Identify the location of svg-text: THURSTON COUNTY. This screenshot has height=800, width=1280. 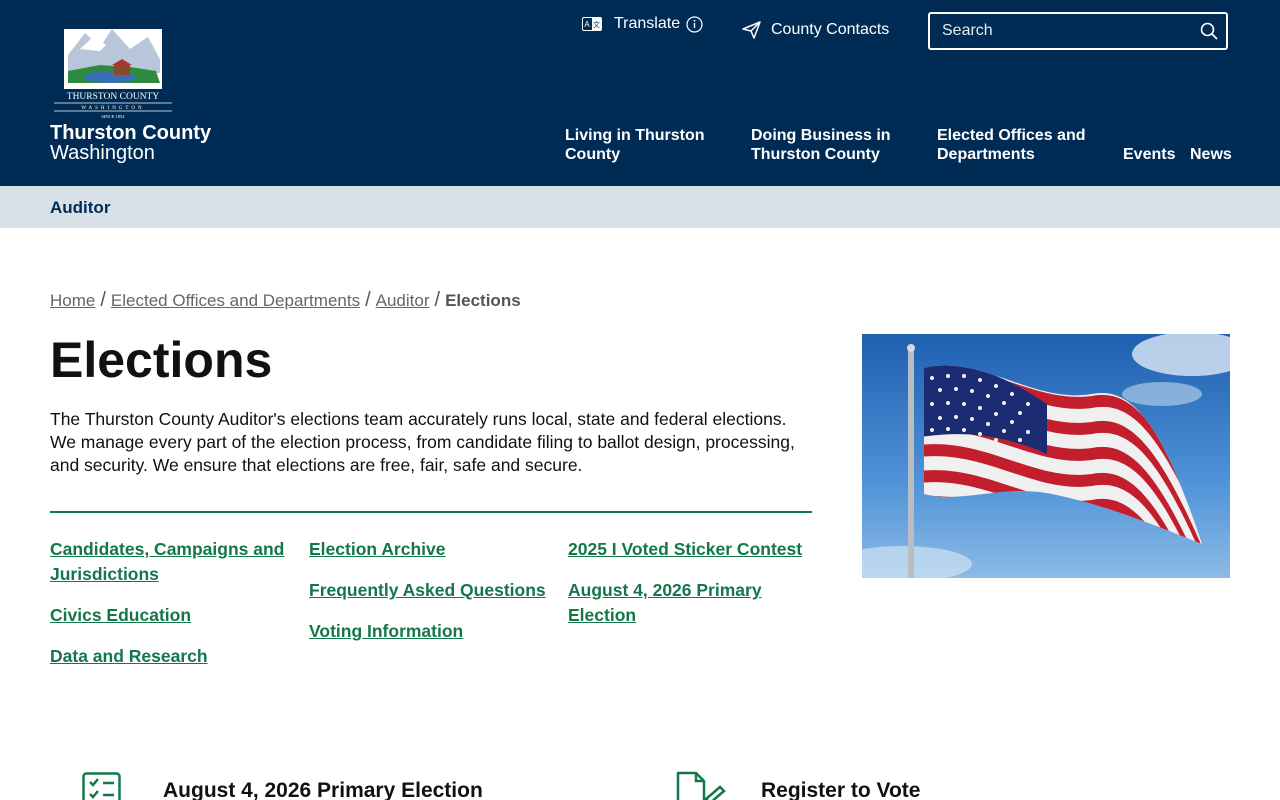
(113, 97).